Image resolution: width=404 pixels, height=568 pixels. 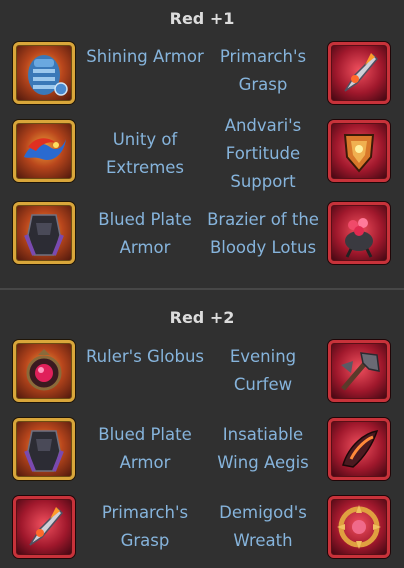 What do you see at coordinates (263, 448) in the screenshot?
I see `item-name: Insatiable Wing Aegis` at bounding box center [263, 448].